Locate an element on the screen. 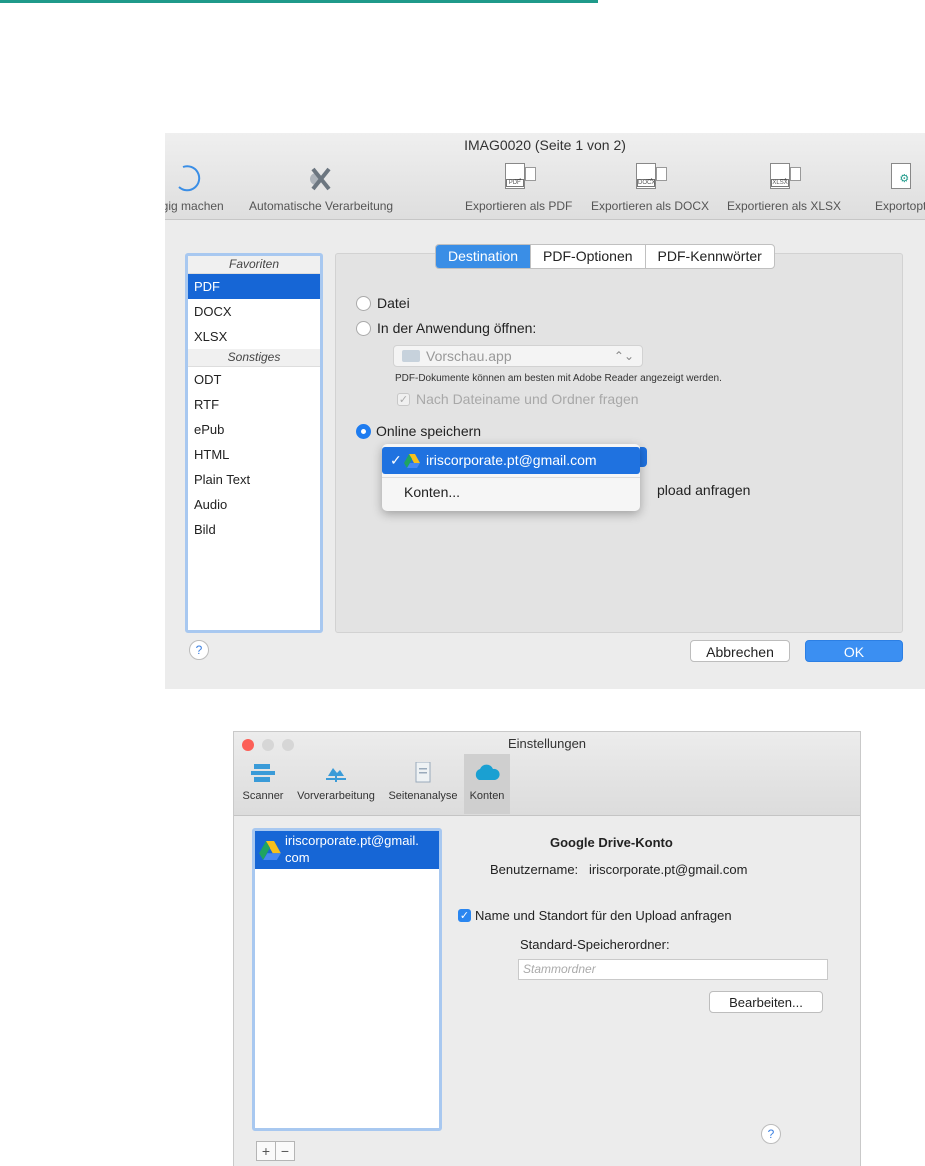  file-label: Datei is located at coordinates (393, 303).